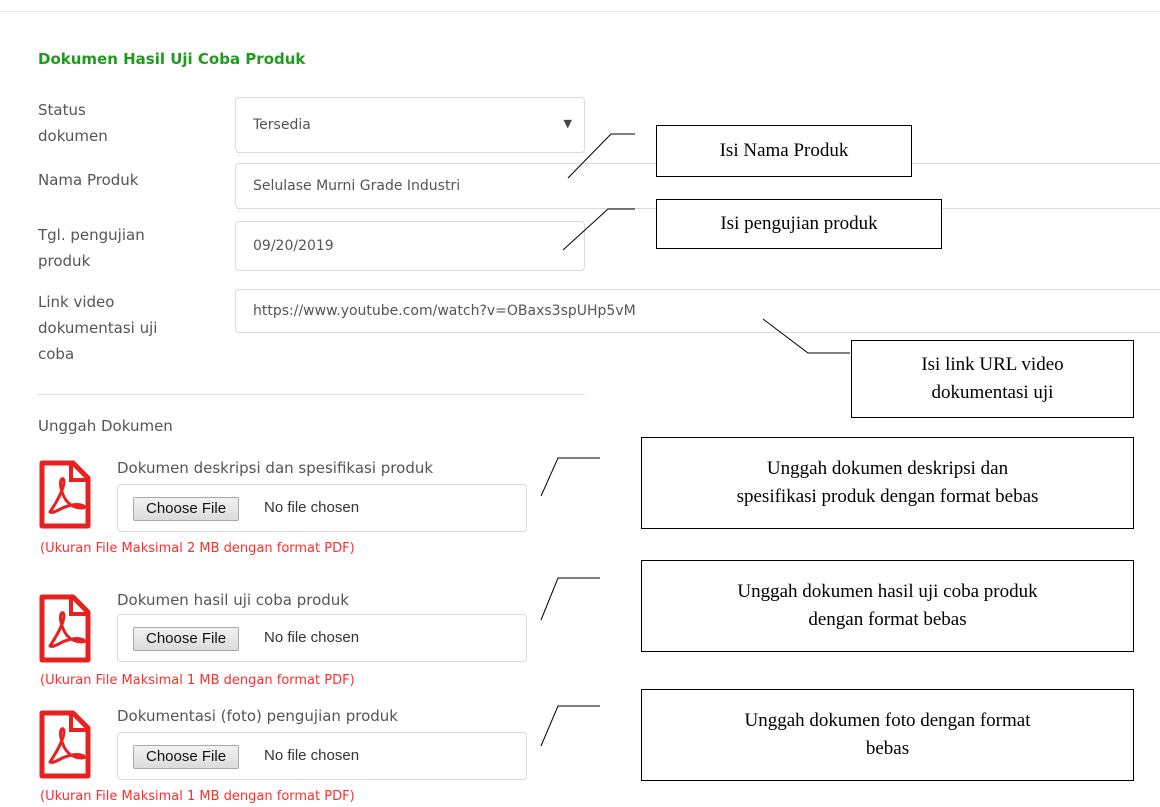  What do you see at coordinates (887, 496) in the screenshot?
I see `callout-doc1-line2: spesifikasi produk dengan format bebas` at bounding box center [887, 496].